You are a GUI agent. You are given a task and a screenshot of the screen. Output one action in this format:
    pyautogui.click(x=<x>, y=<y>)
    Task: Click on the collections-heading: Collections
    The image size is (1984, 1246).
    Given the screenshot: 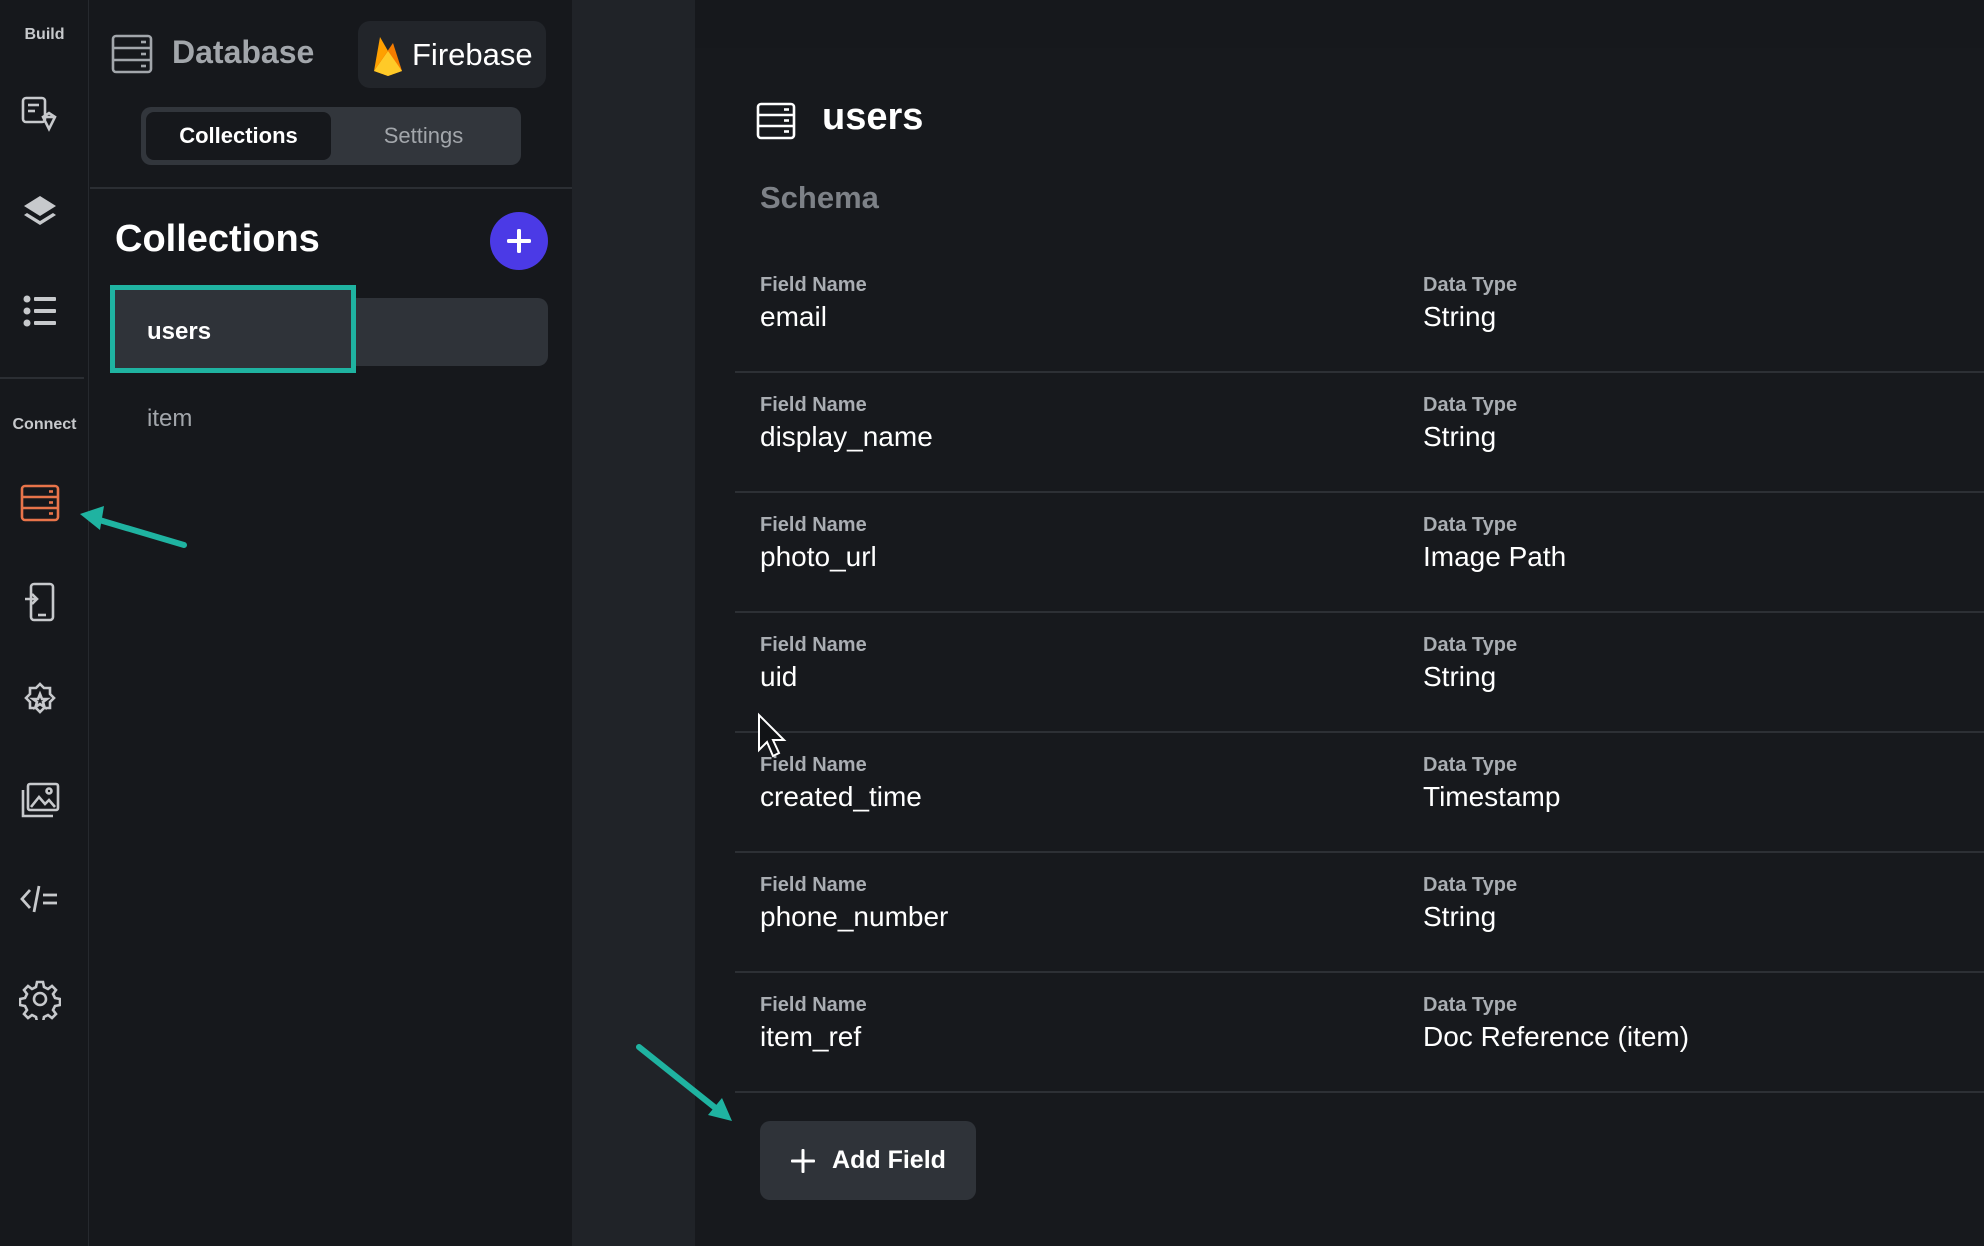 What is the action you would take?
    pyautogui.click(x=217, y=239)
    